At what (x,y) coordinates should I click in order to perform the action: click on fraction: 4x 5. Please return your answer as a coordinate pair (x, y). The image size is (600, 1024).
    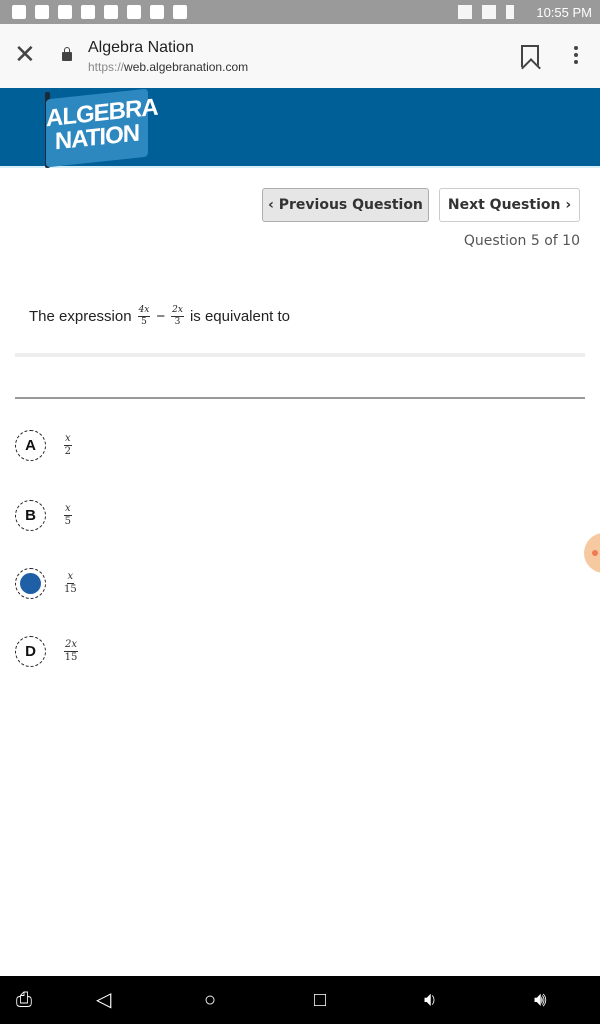
    Looking at the image, I should click on (144, 316).